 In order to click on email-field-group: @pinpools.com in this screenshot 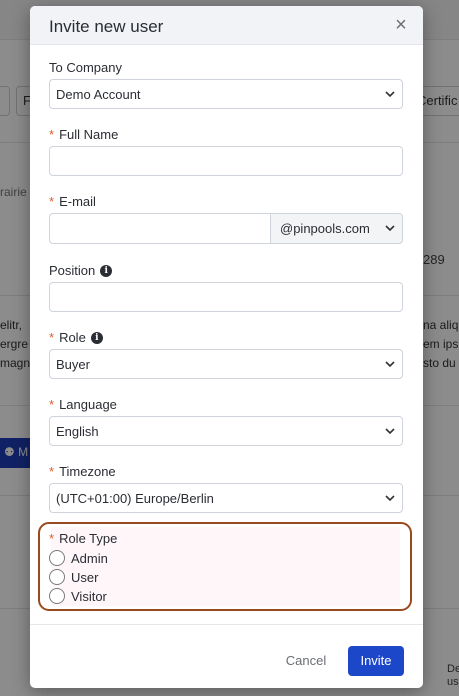, I will do `click(226, 228)`.